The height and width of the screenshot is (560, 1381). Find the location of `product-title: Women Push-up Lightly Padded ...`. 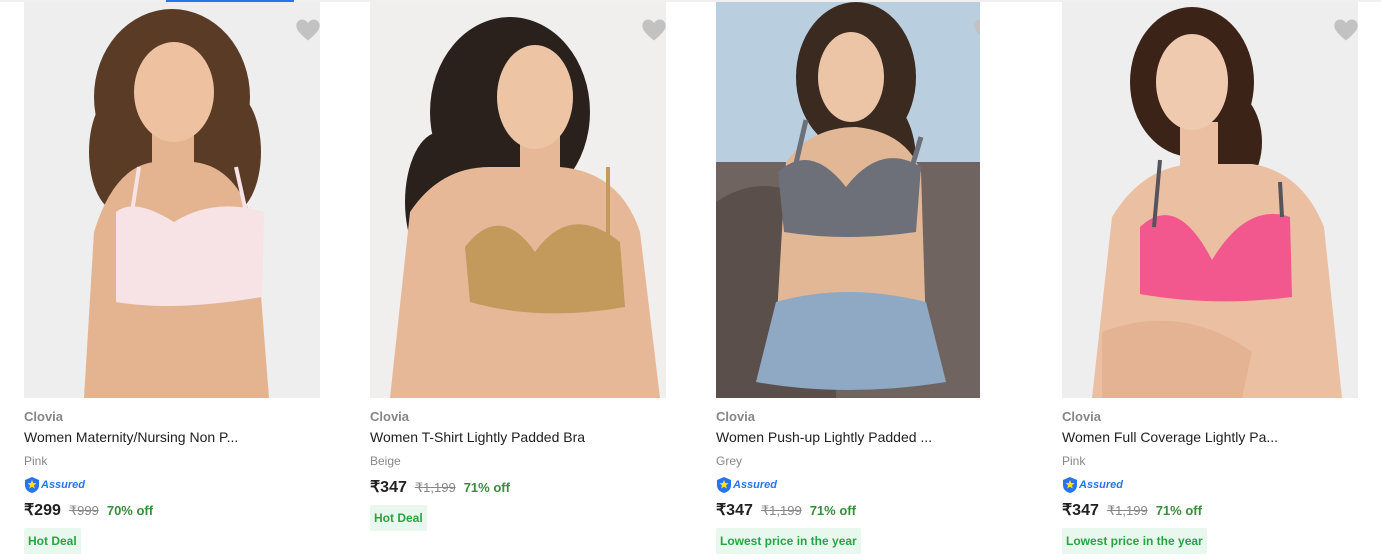

product-title: Women Push-up Lightly Padded ... is located at coordinates (864, 437).